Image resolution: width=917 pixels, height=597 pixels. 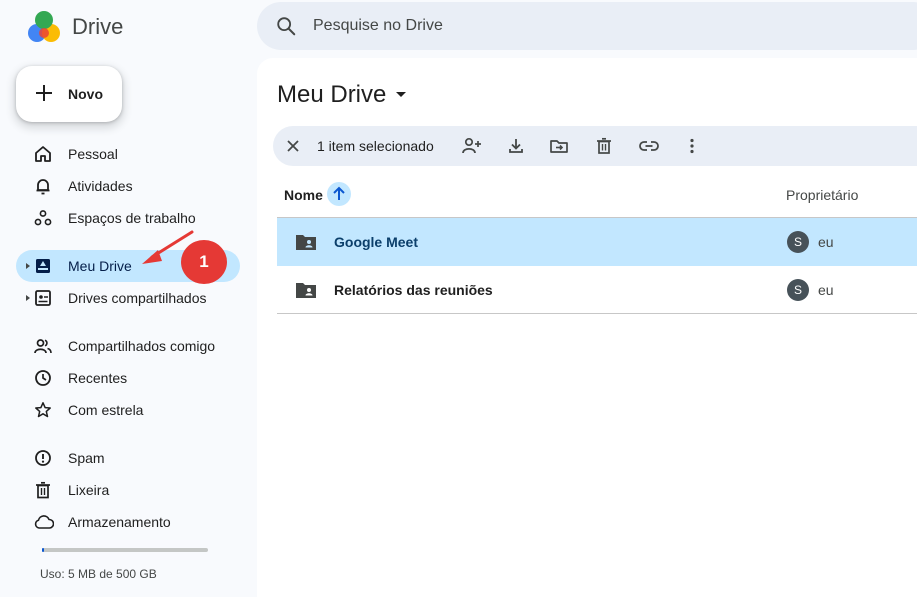 I want to click on title-dropdown-icon, so click(x=401, y=94).